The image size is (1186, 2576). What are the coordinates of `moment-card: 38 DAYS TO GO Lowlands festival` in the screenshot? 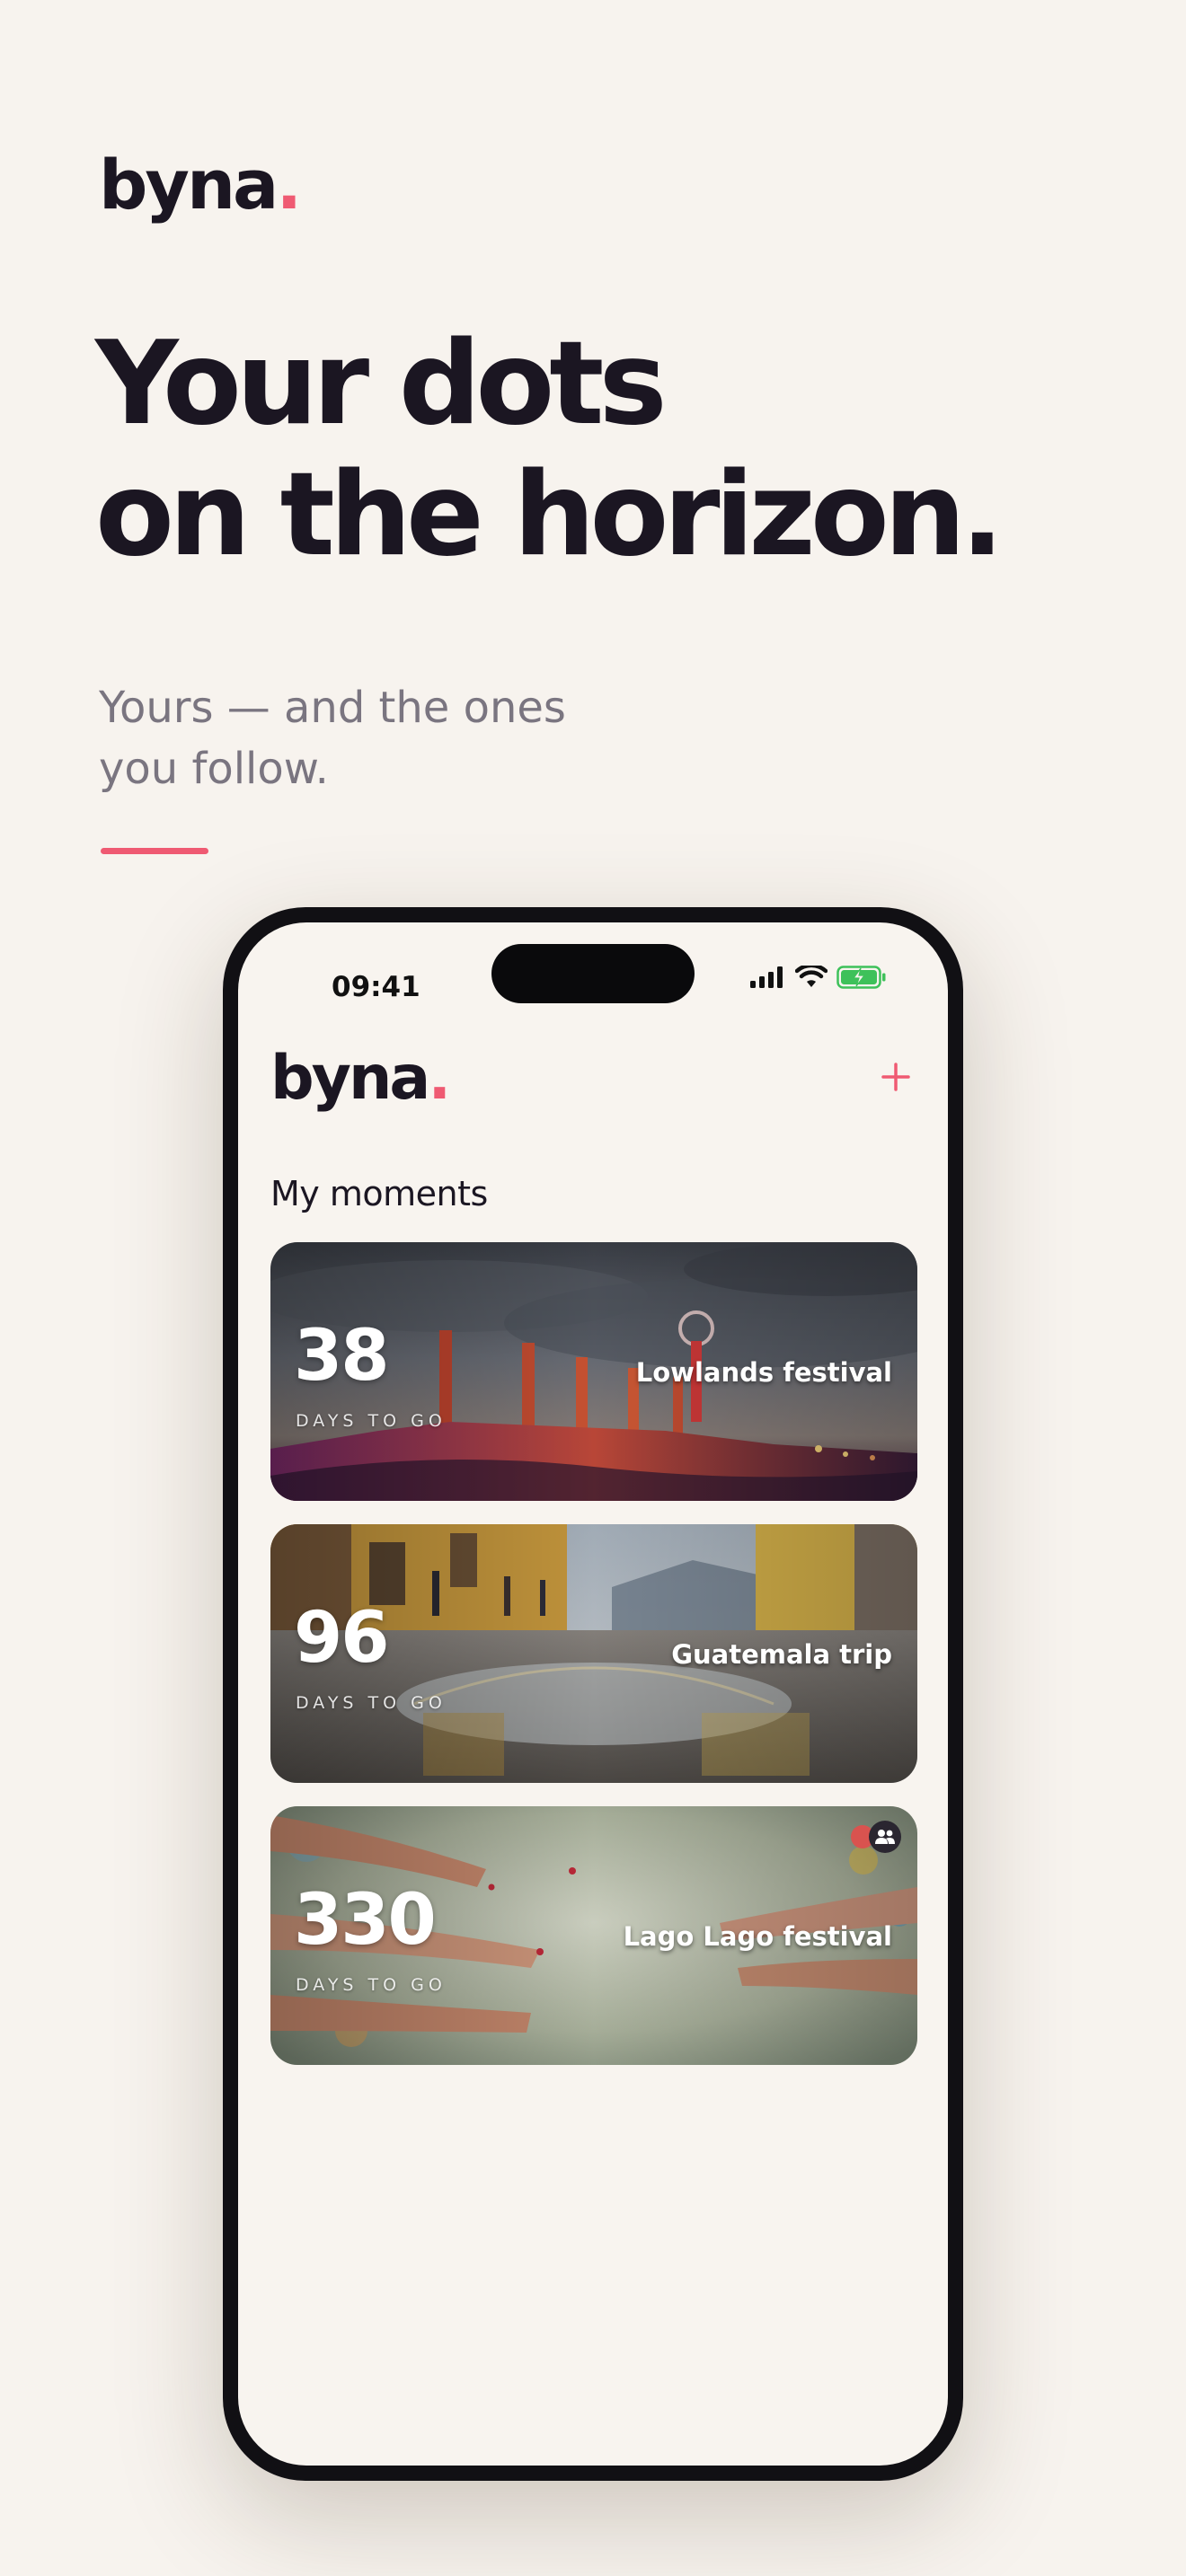 It's located at (593, 1371).